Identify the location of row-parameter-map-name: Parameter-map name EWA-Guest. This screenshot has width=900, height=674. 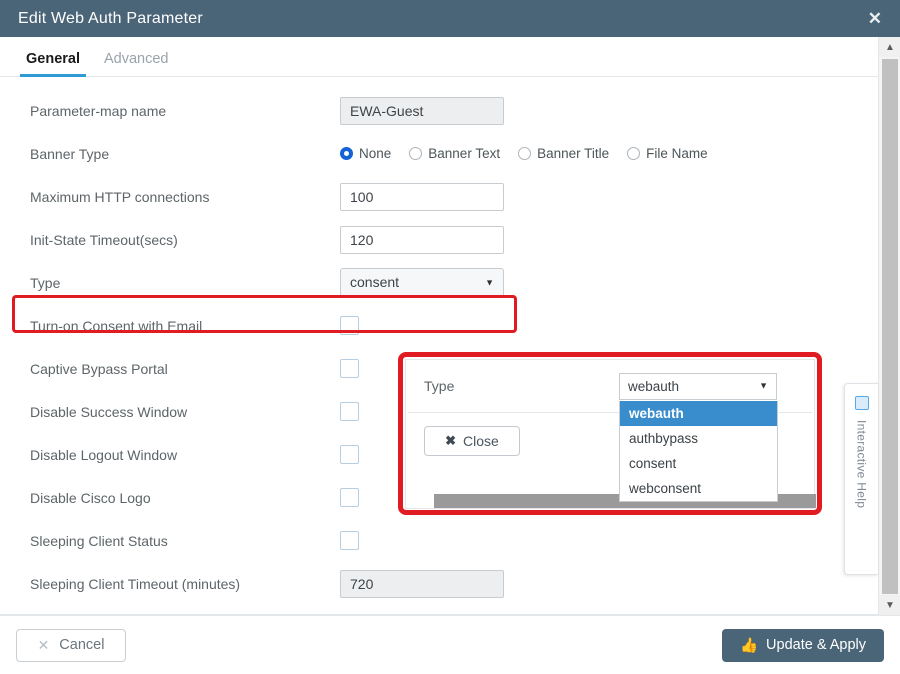
(450, 110).